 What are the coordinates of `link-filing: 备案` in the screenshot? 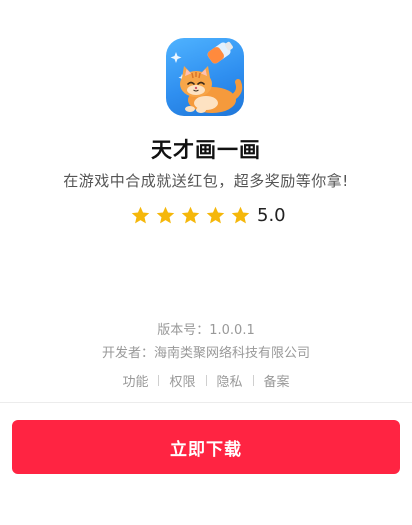 It's located at (277, 380).